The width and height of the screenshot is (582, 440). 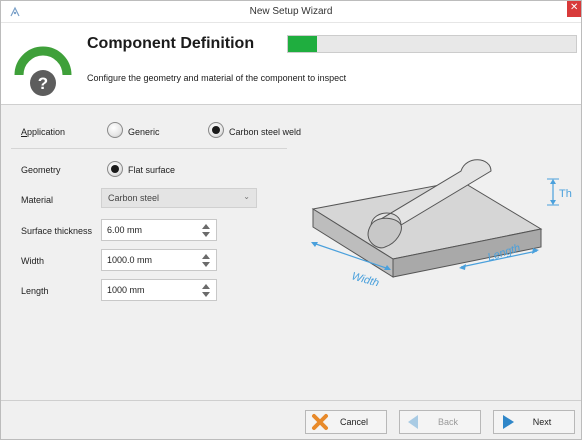 What do you see at coordinates (41, 170) in the screenshot?
I see `geometry-label: Geometry` at bounding box center [41, 170].